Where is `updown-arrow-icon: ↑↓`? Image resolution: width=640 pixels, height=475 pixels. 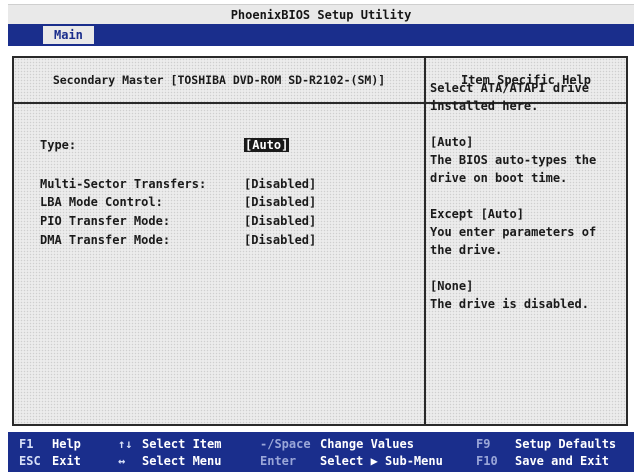
updown-arrow-icon: ↑↓ is located at coordinates (125, 444).